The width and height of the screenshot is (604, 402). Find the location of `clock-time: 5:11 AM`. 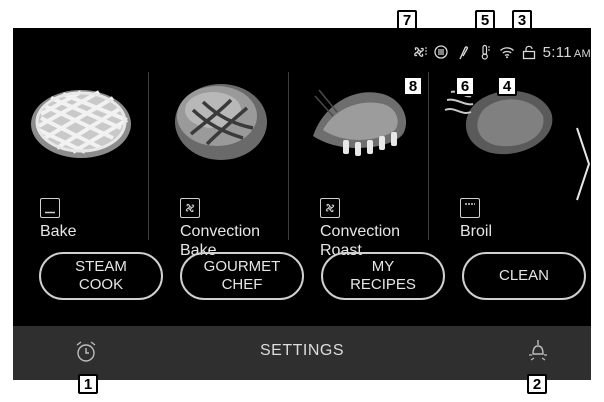

clock-time: 5:11 AM is located at coordinates (566, 52).